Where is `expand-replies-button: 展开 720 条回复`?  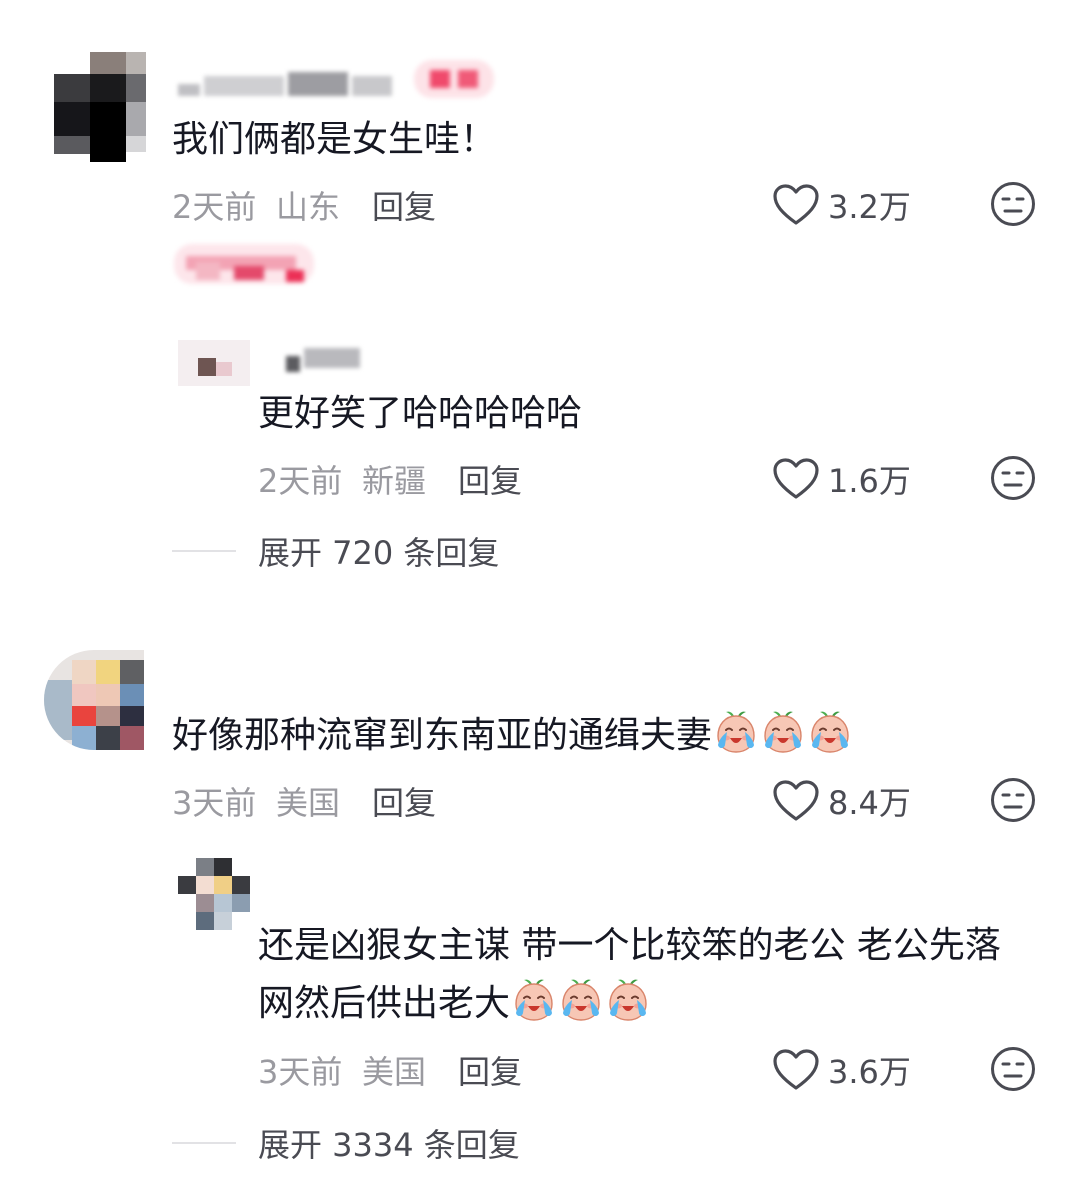 expand-replies-button: 展开 720 条回复 is located at coordinates (335, 551).